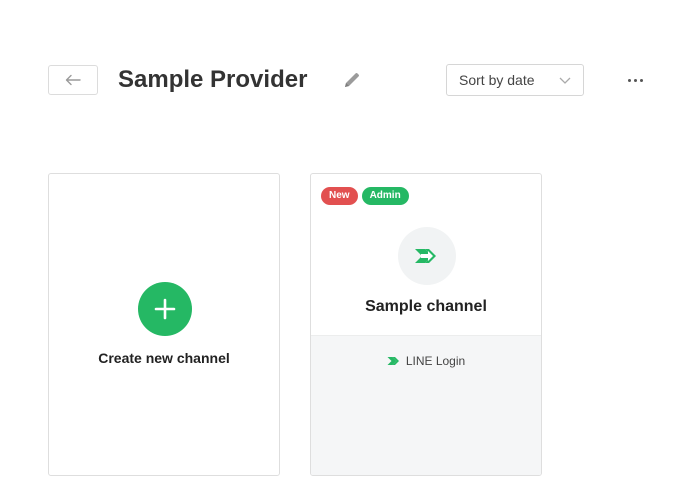  What do you see at coordinates (164, 358) in the screenshot?
I see `create-channel-label: Create new channel` at bounding box center [164, 358].